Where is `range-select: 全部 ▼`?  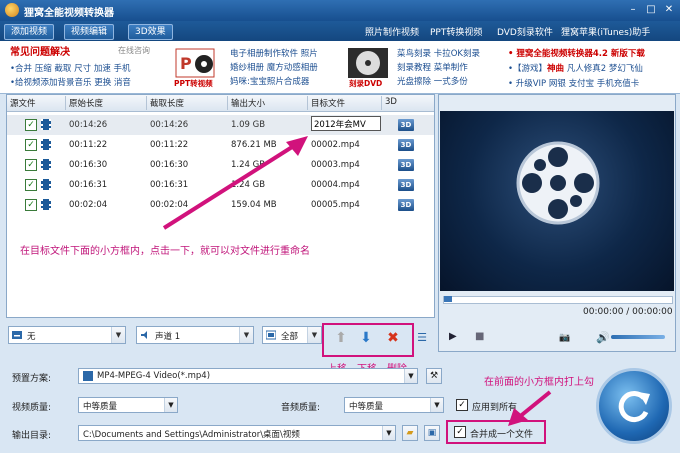 range-select: 全部 ▼ is located at coordinates (292, 335).